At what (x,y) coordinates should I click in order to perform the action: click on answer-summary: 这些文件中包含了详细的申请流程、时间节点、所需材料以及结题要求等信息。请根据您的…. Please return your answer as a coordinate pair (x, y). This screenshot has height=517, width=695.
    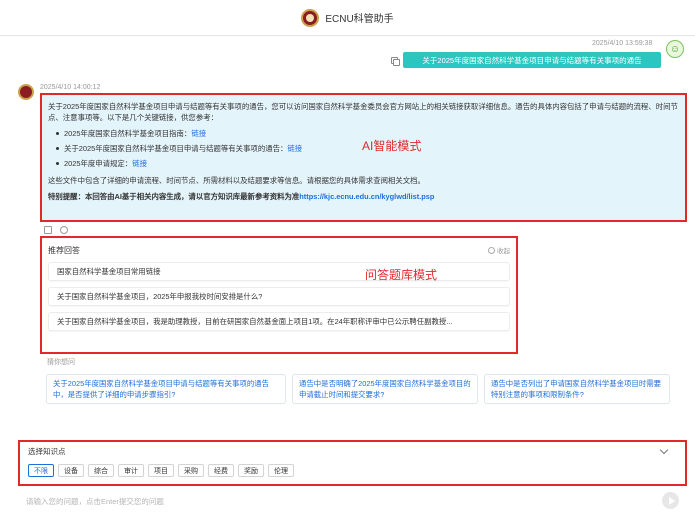
    Looking at the image, I should click on (236, 180).